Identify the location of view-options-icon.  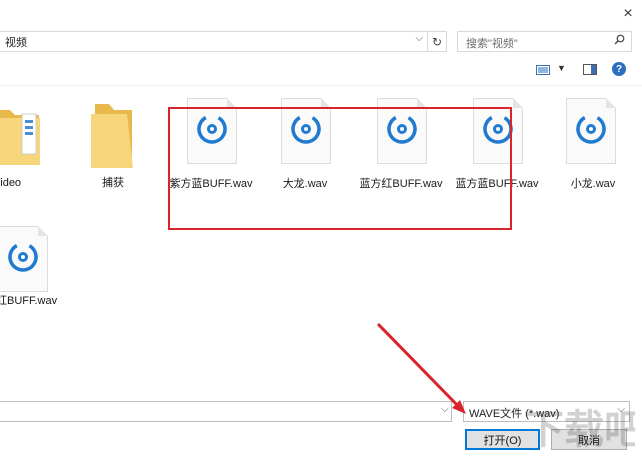
(543, 70).